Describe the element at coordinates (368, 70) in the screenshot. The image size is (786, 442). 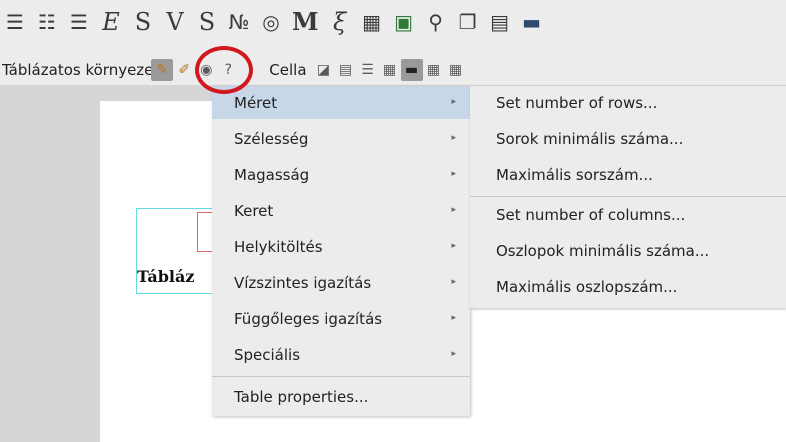
I see `cell-text-align-icon: ☰` at that location.